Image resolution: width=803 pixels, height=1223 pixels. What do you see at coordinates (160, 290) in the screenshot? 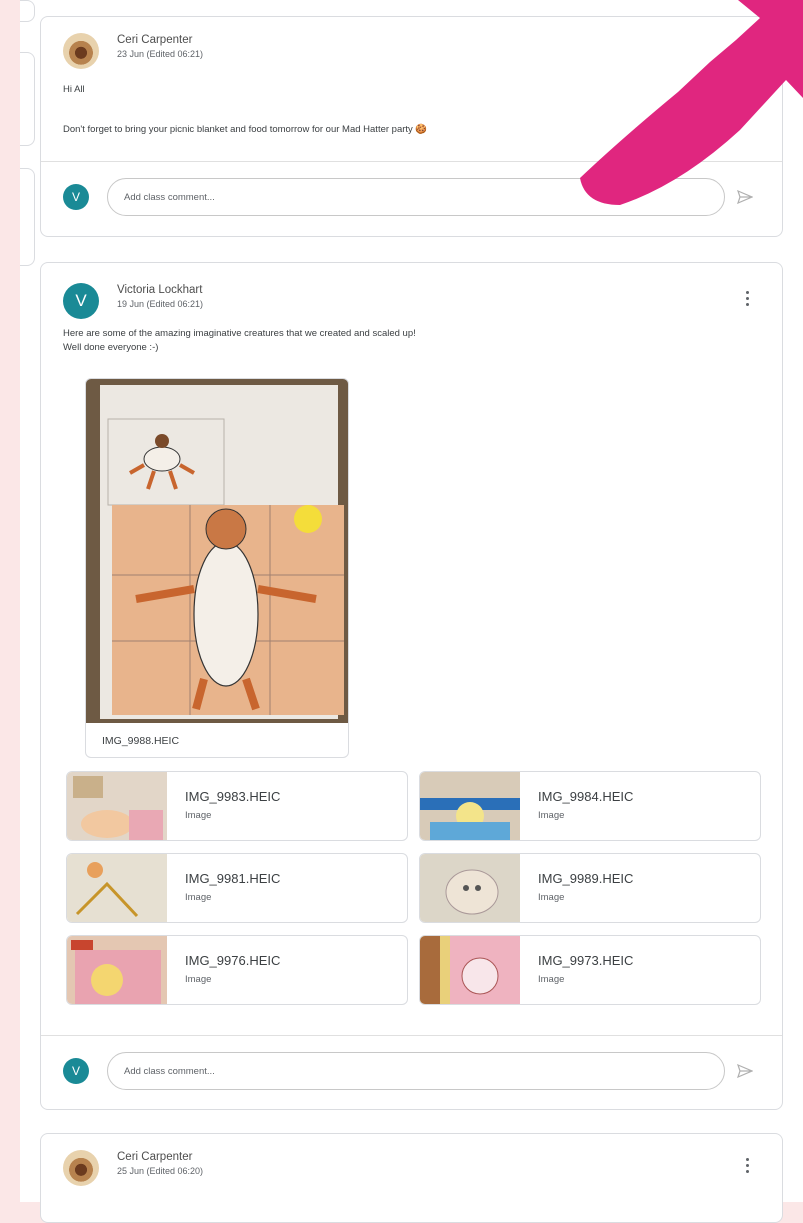
I see `author-name: Victoria Lockhart` at bounding box center [160, 290].